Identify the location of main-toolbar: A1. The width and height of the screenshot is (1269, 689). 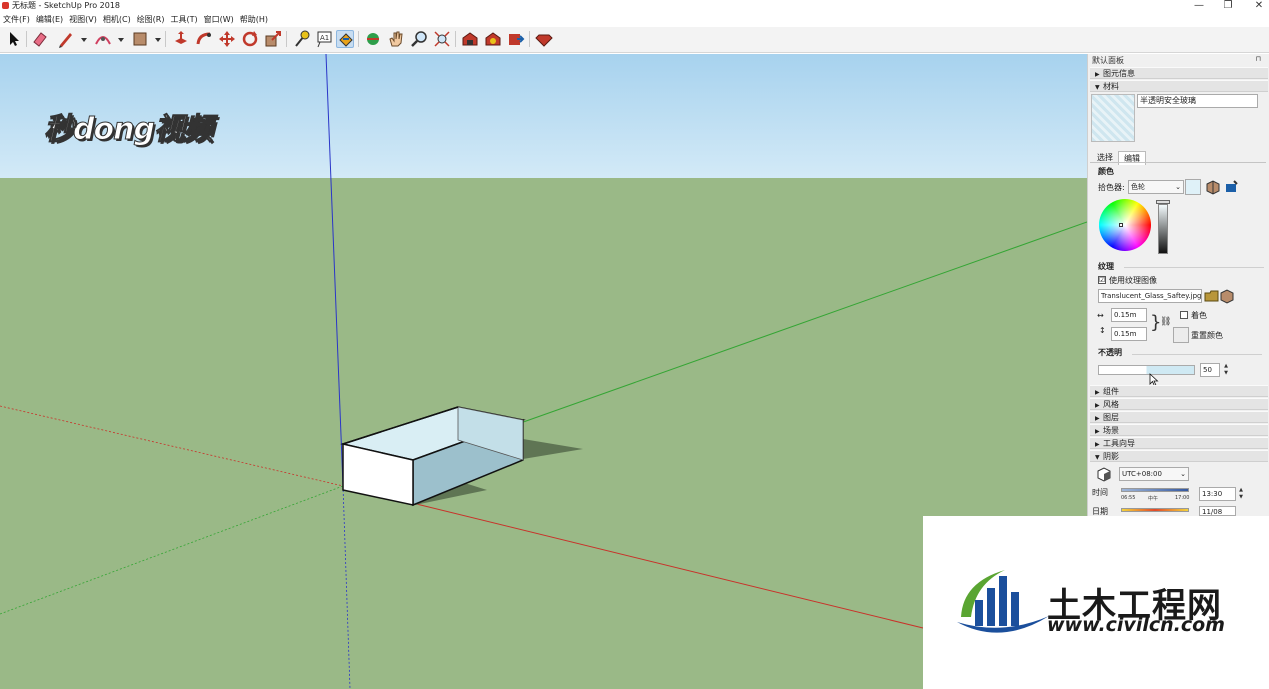
(634, 40).